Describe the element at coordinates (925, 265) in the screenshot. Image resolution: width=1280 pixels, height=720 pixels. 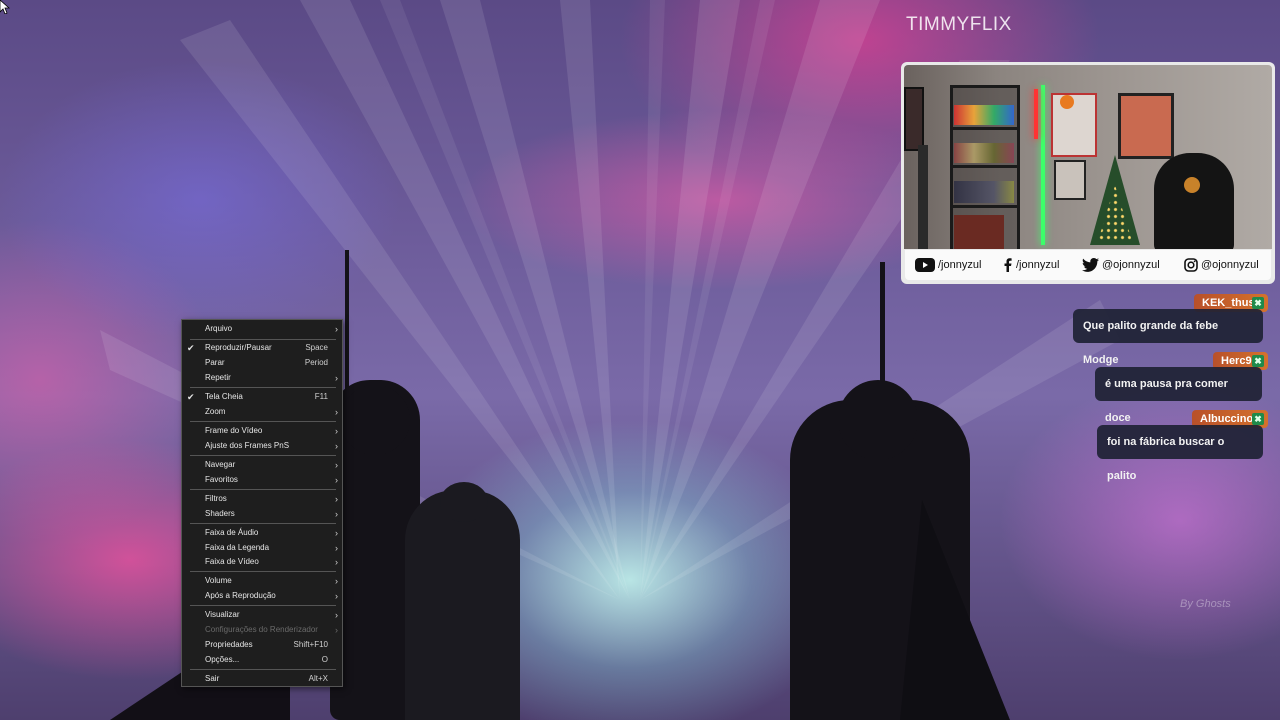
I see `youtube-icon` at that location.